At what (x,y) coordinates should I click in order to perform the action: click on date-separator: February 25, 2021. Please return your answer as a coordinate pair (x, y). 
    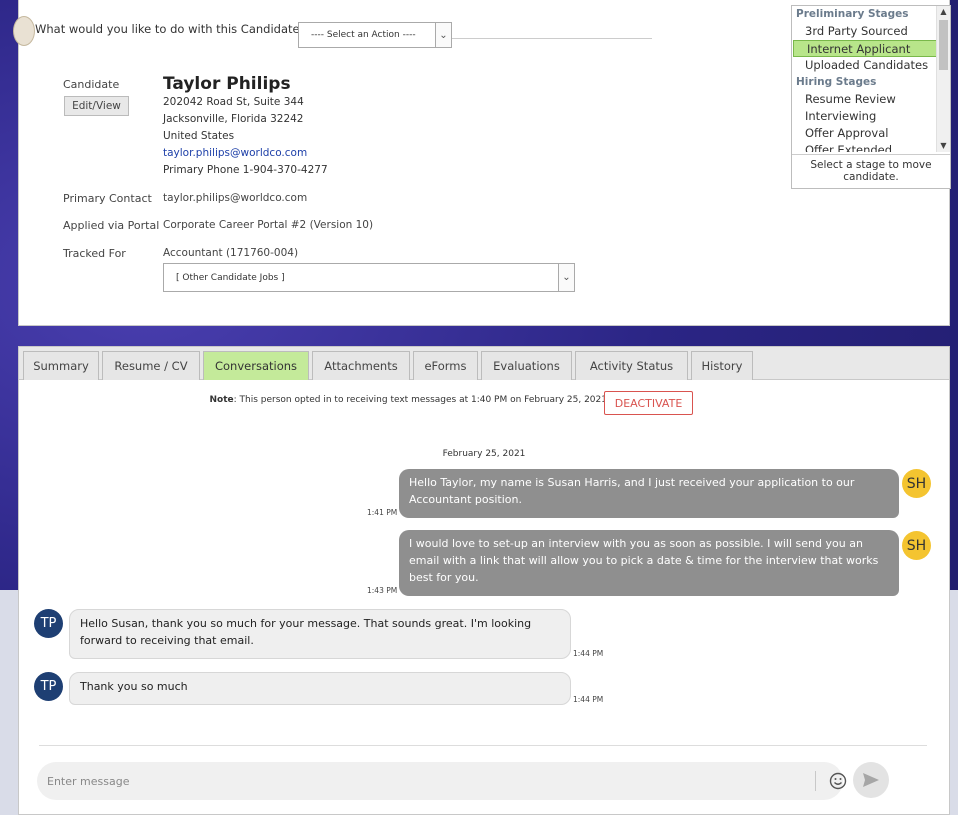
    Looking at the image, I should click on (484, 454).